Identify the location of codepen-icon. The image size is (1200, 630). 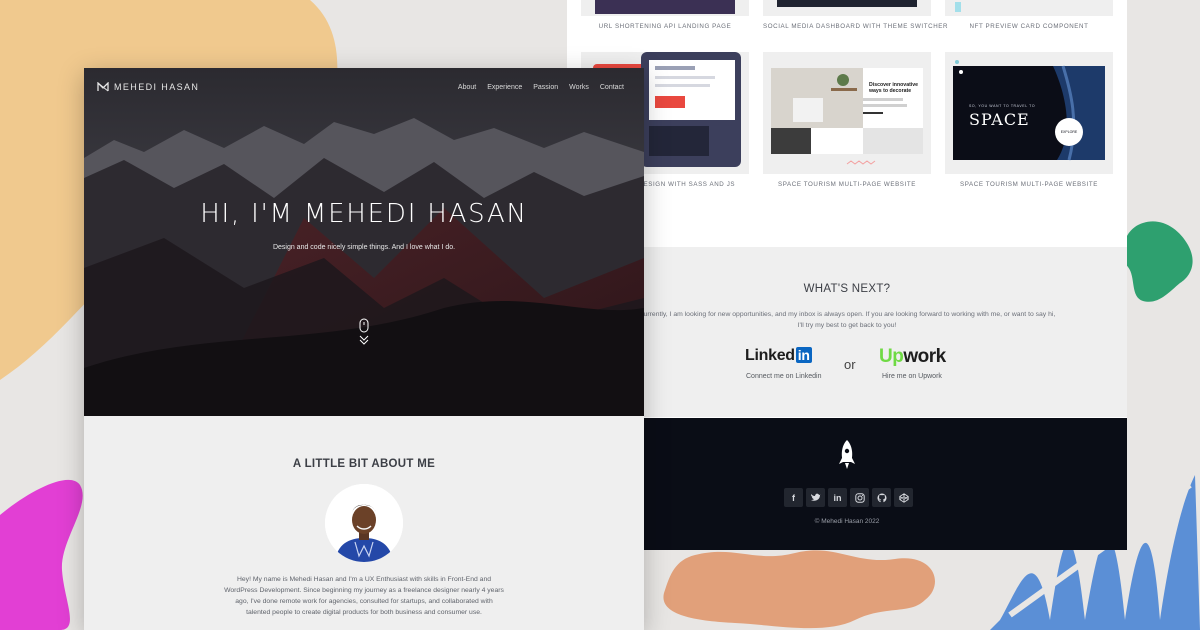
(903, 497).